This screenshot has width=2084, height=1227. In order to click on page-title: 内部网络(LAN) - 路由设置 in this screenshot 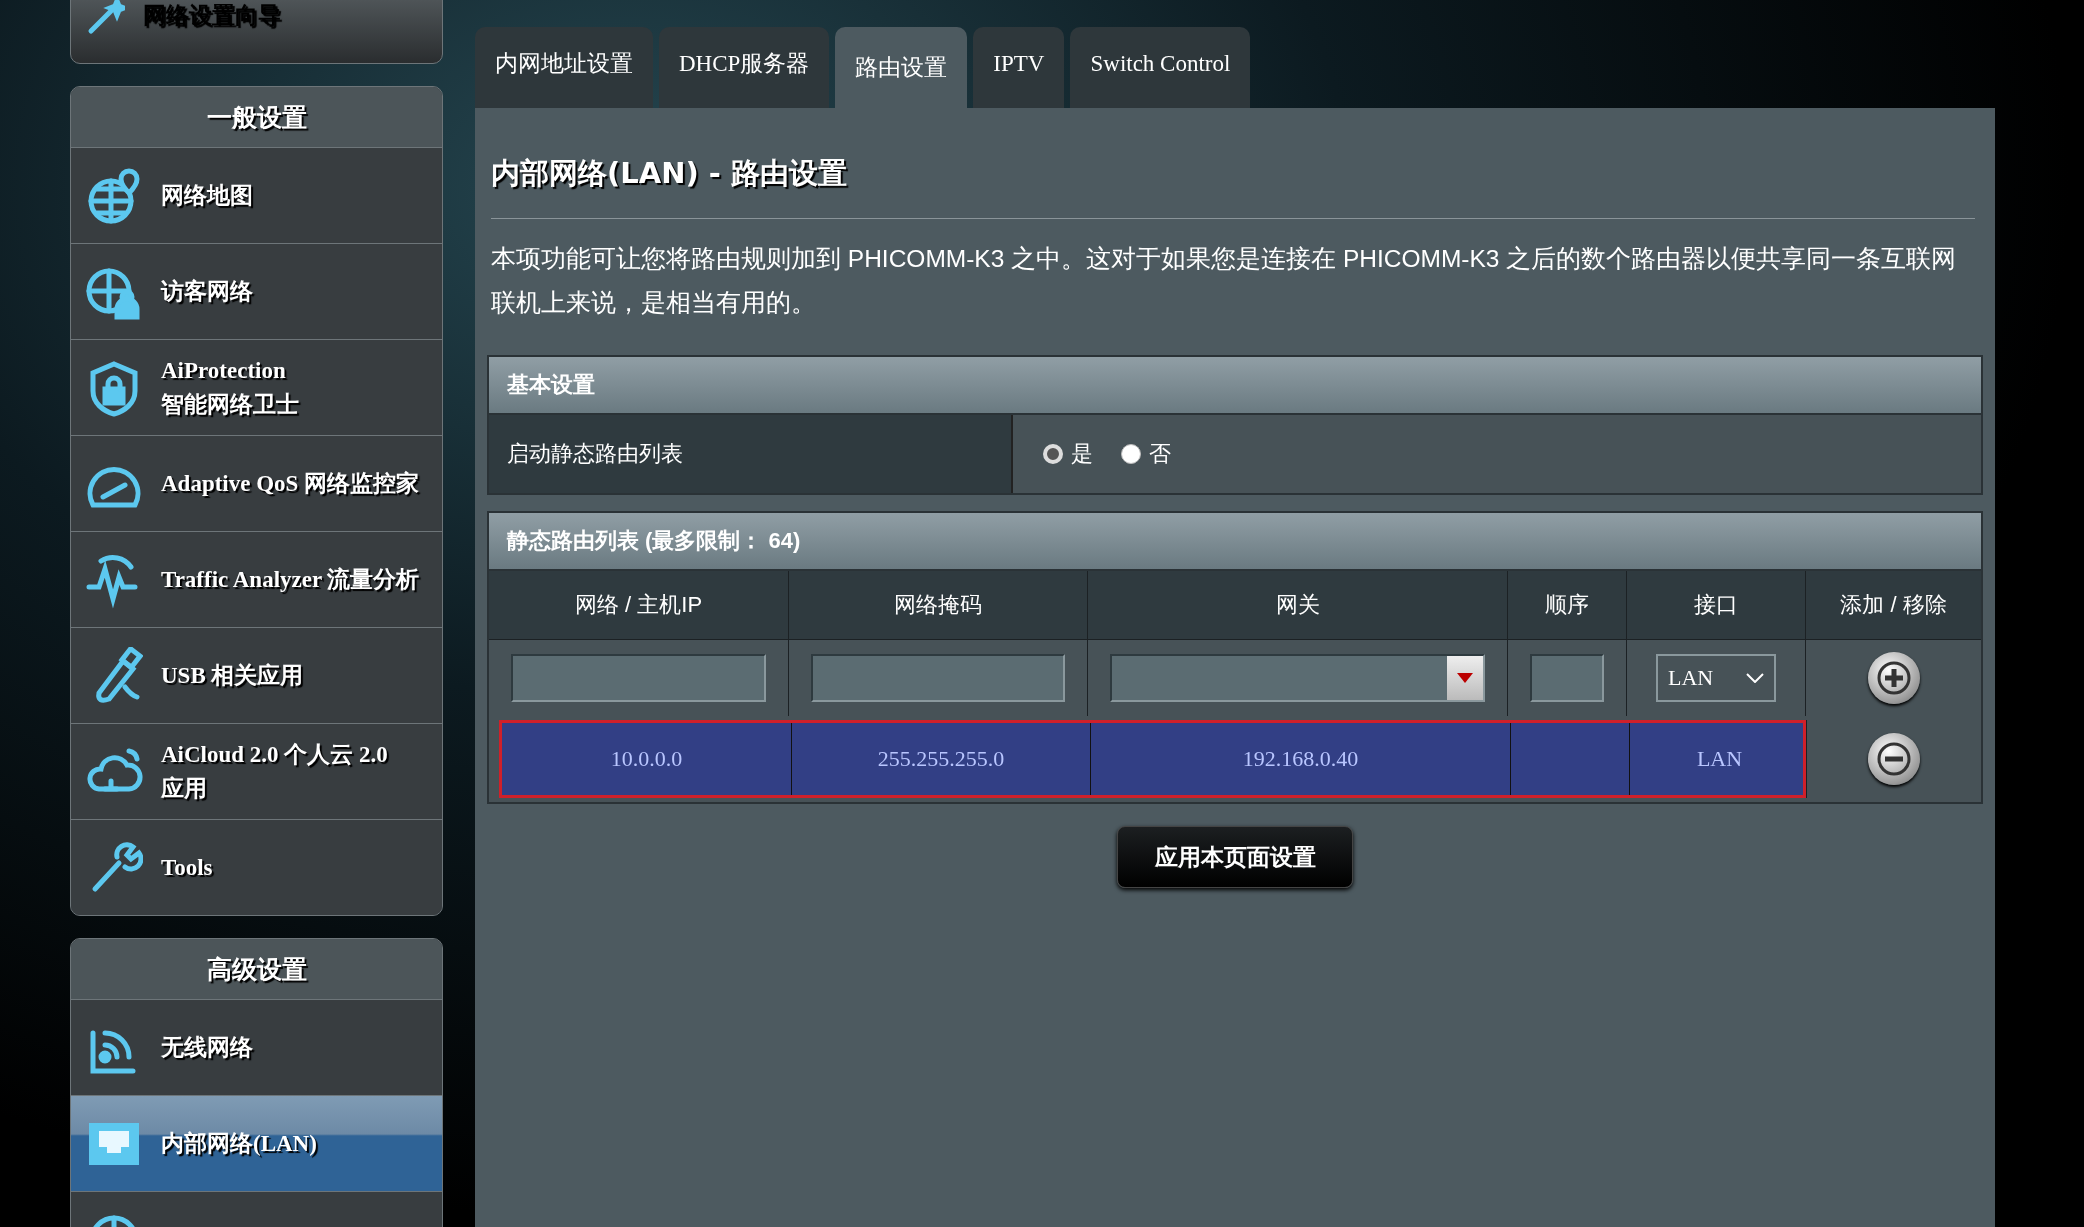, I will do `click(669, 173)`.